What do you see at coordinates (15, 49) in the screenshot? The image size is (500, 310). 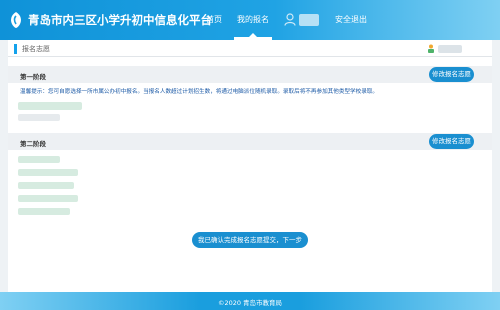 I see `breadcrumb-marker` at bounding box center [15, 49].